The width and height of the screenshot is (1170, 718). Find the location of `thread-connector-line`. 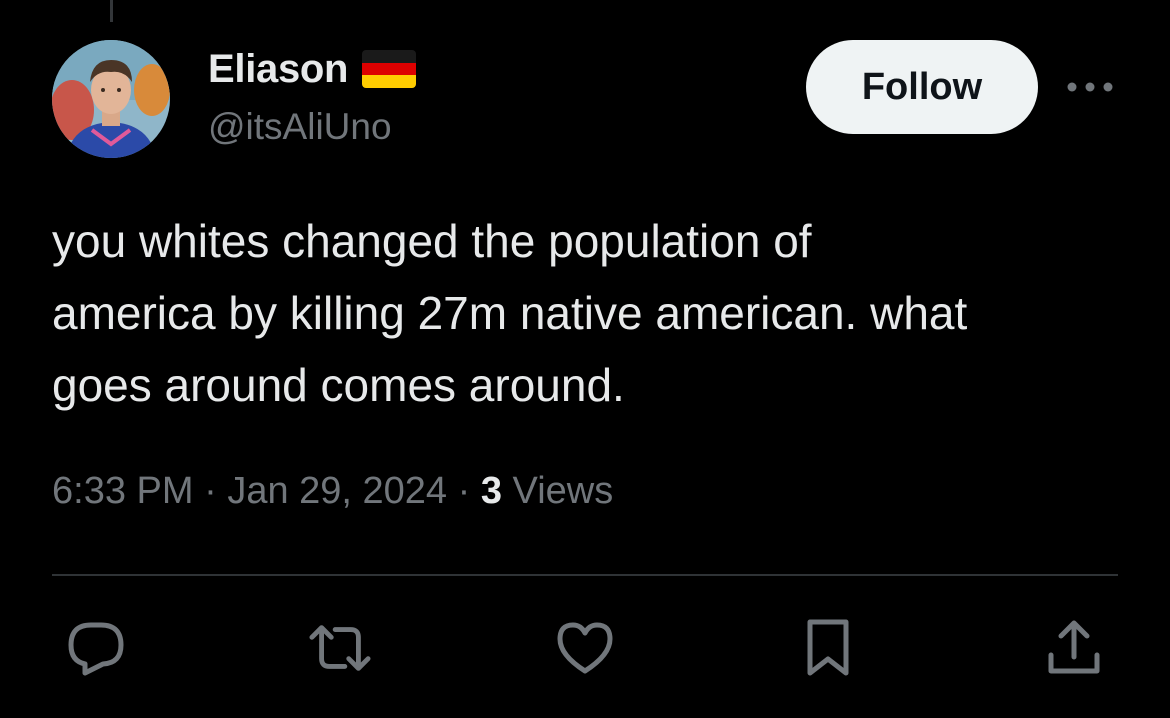

thread-connector-line is located at coordinates (111, 11).